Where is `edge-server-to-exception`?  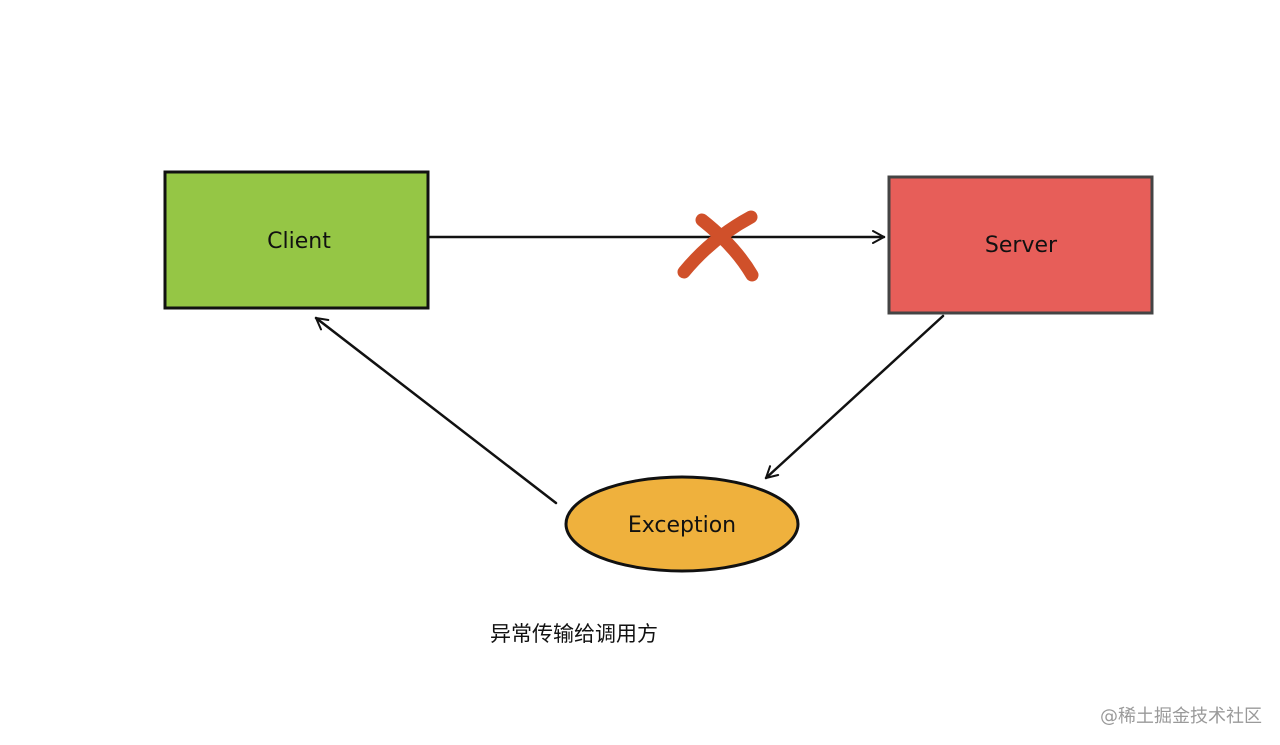 edge-server-to-exception is located at coordinates (854, 397).